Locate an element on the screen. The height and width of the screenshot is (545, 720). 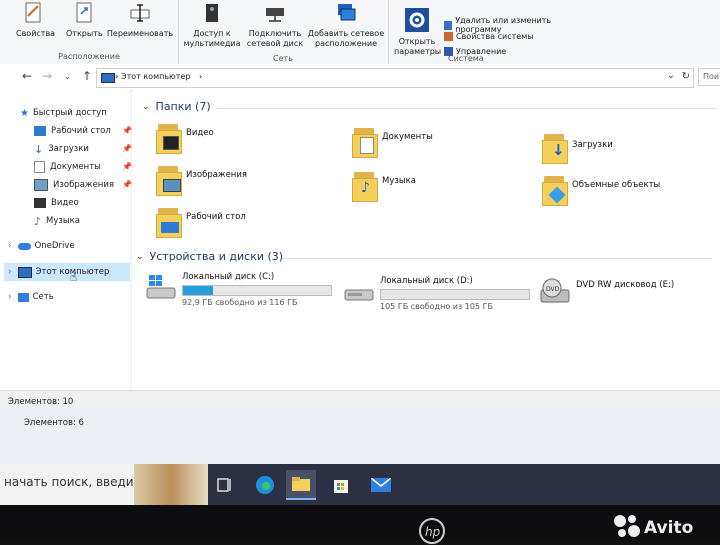
system-properties-item: Свойства системы is located at coordinates (489, 36).